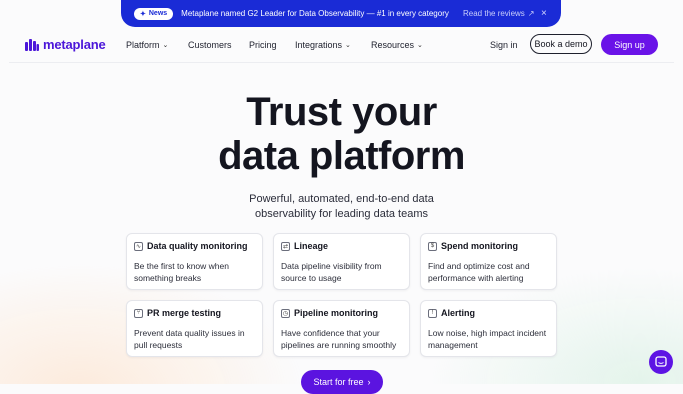 This screenshot has height=394, width=683. What do you see at coordinates (331, 266) in the screenshot?
I see `feature-description-line: Data pipeline visibility from` at bounding box center [331, 266].